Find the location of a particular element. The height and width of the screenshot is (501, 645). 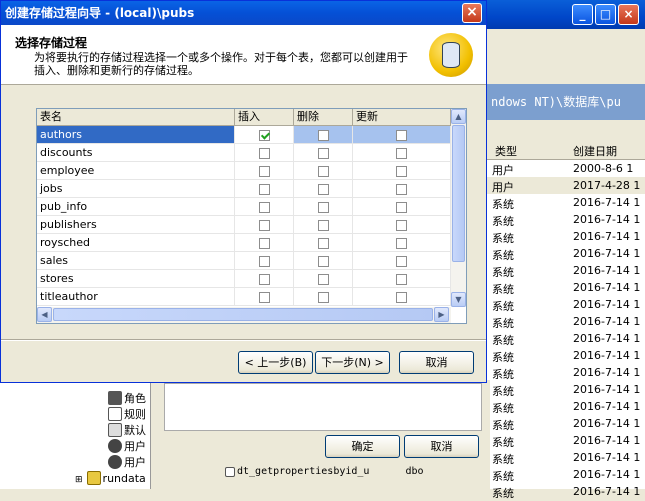

table-name-cell: discounts is located at coordinates (136, 153).